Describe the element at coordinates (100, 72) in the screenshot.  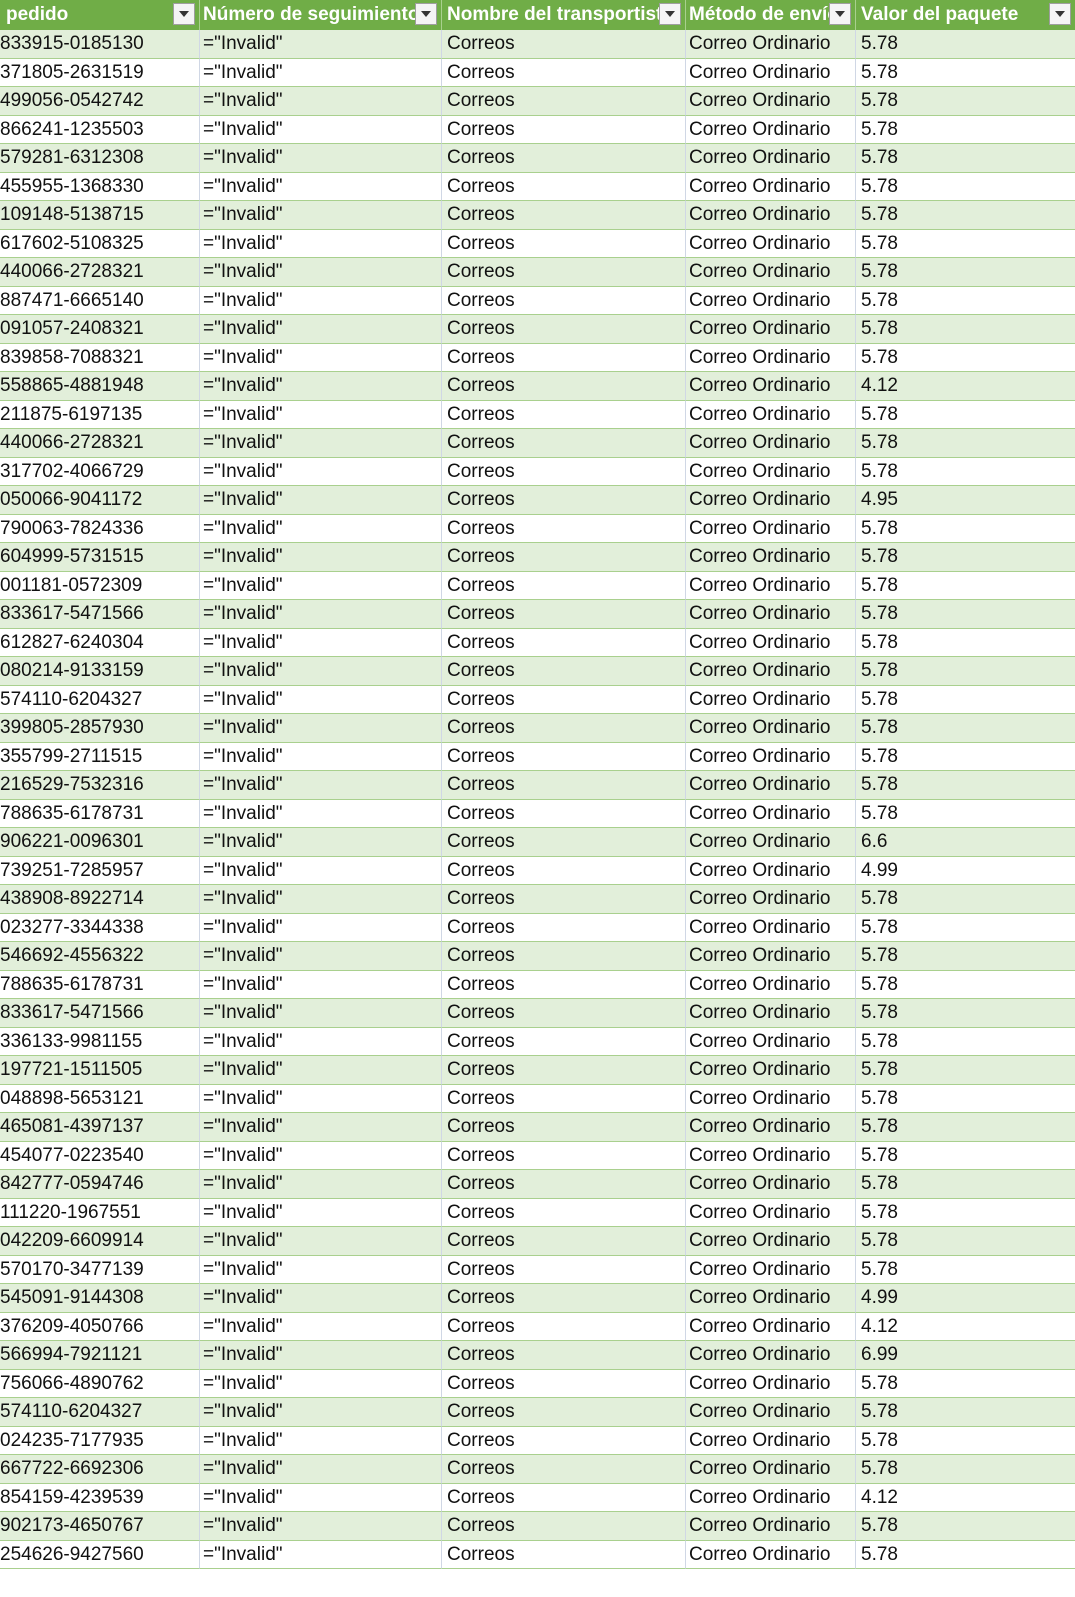
I see `order-cell: 371805-2631519` at that location.